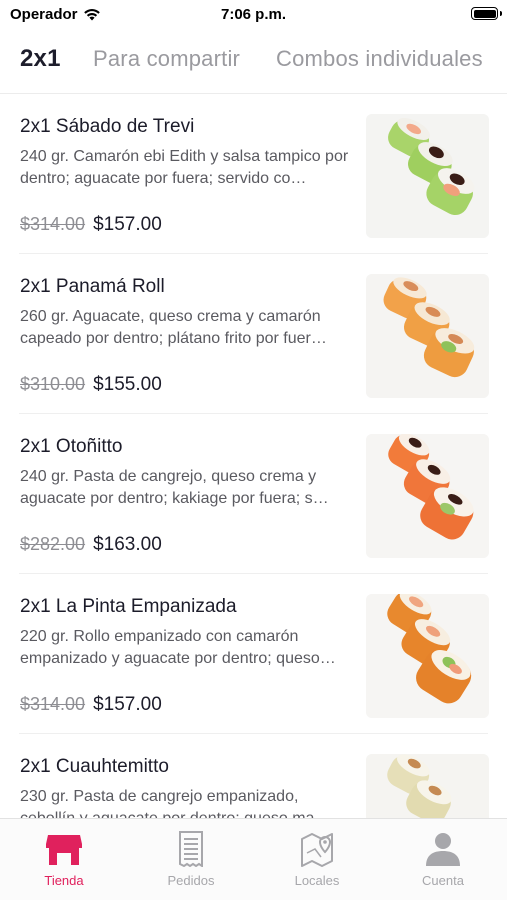 This screenshot has width=507, height=900. Describe the element at coordinates (427, 176) in the screenshot. I see `sushi-roll-avocado-image` at that location.